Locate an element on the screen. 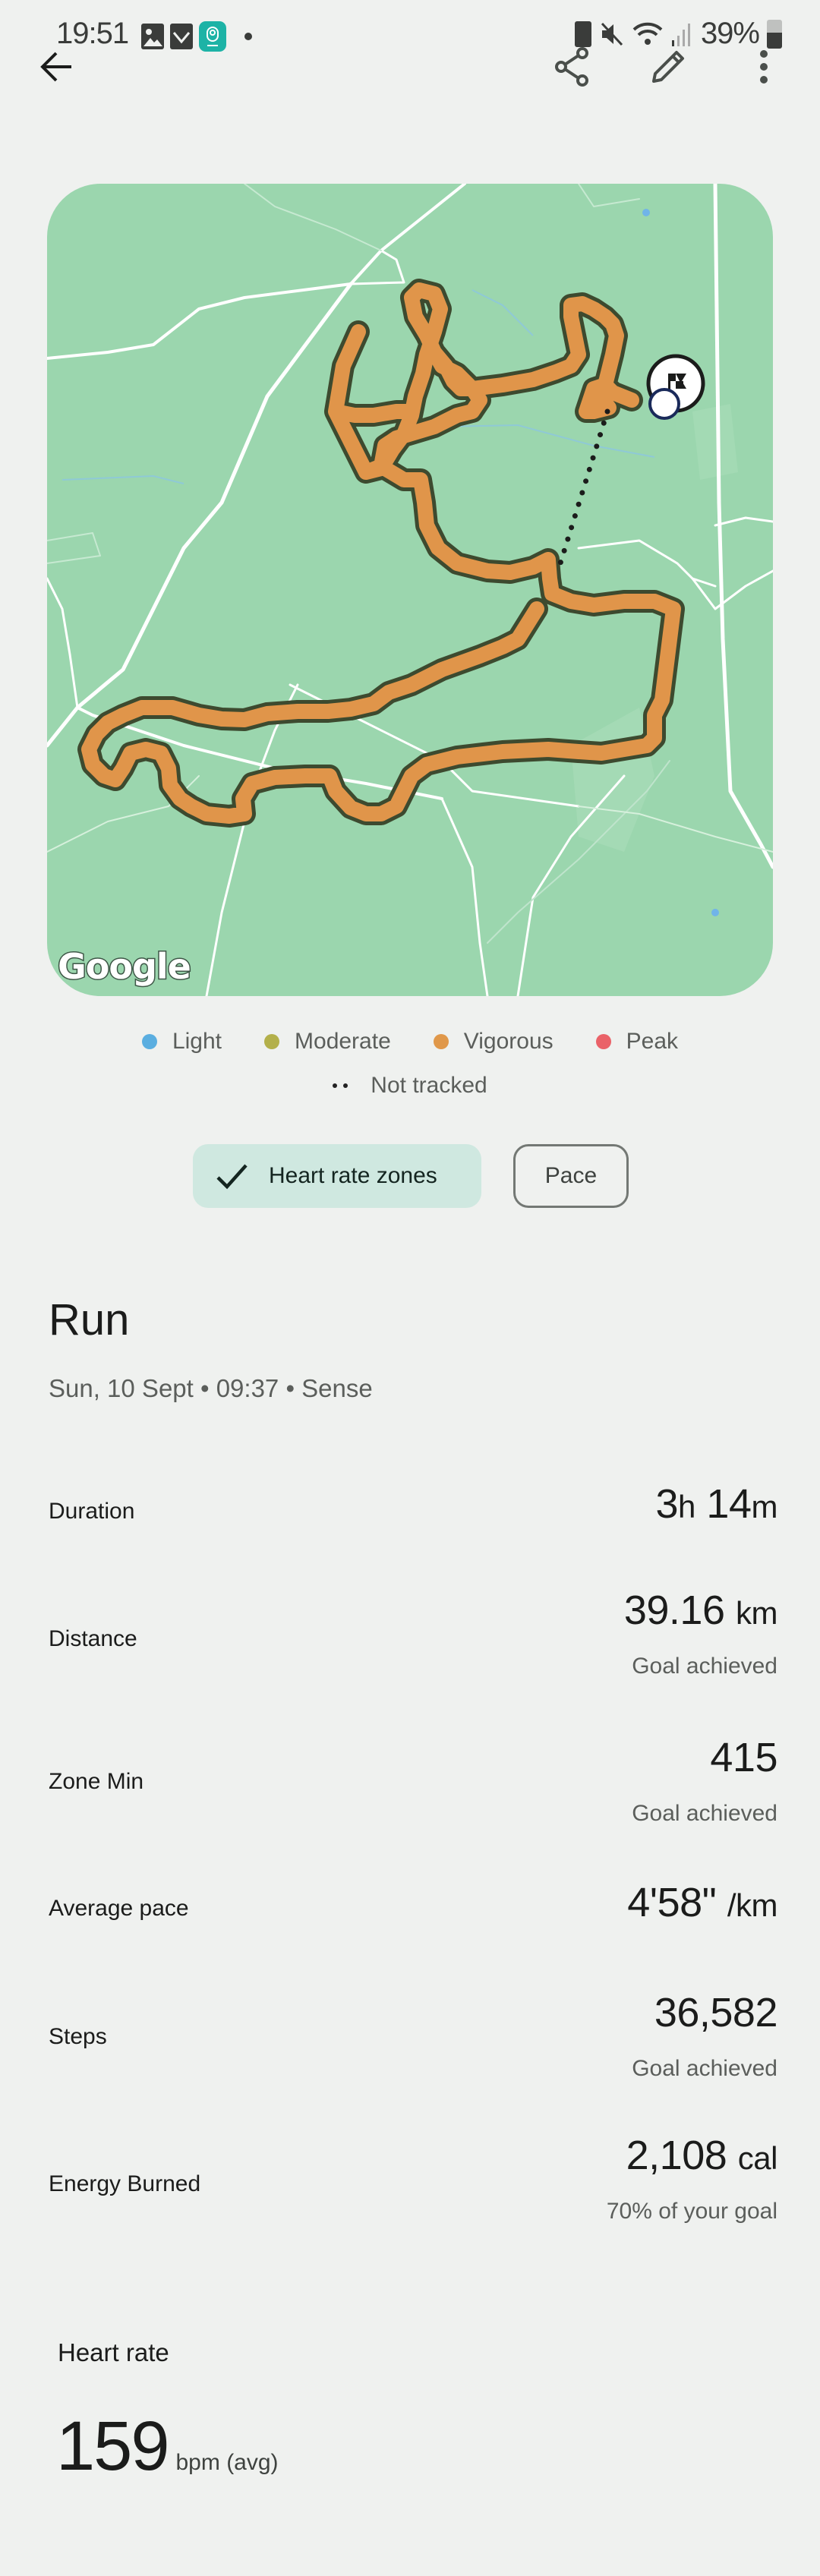 This screenshot has height=2576, width=820. stat-label: Duration is located at coordinates (92, 1511).